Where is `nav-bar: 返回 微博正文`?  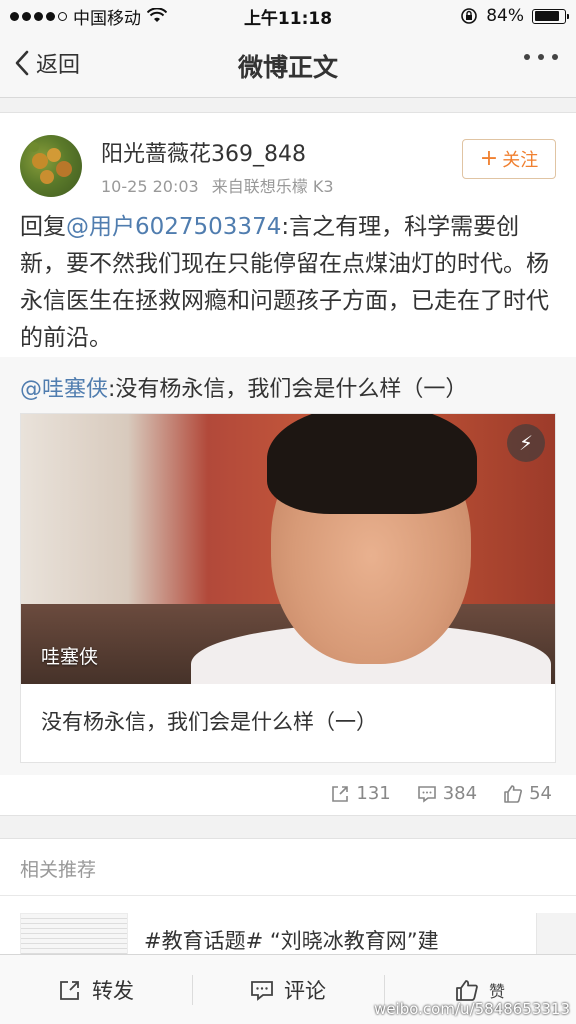
nav-bar: 返回 微博正文 is located at coordinates (288, 65).